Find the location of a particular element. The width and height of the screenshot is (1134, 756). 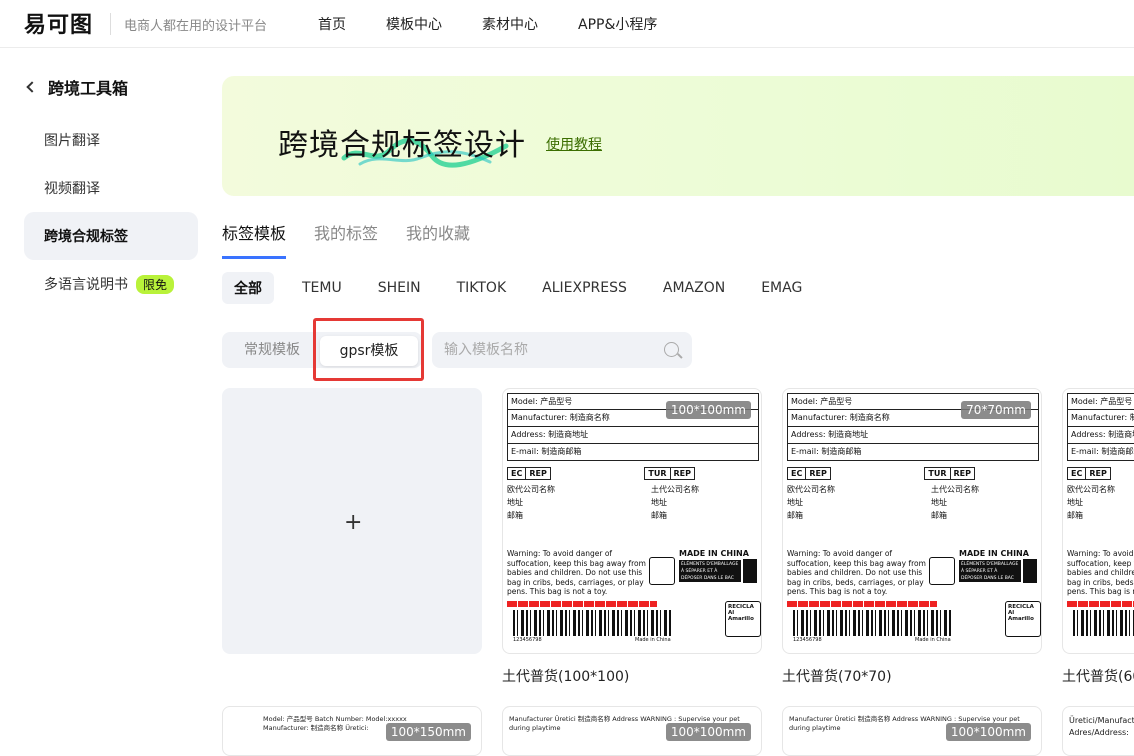

highlight-annotation is located at coordinates (368, 349).